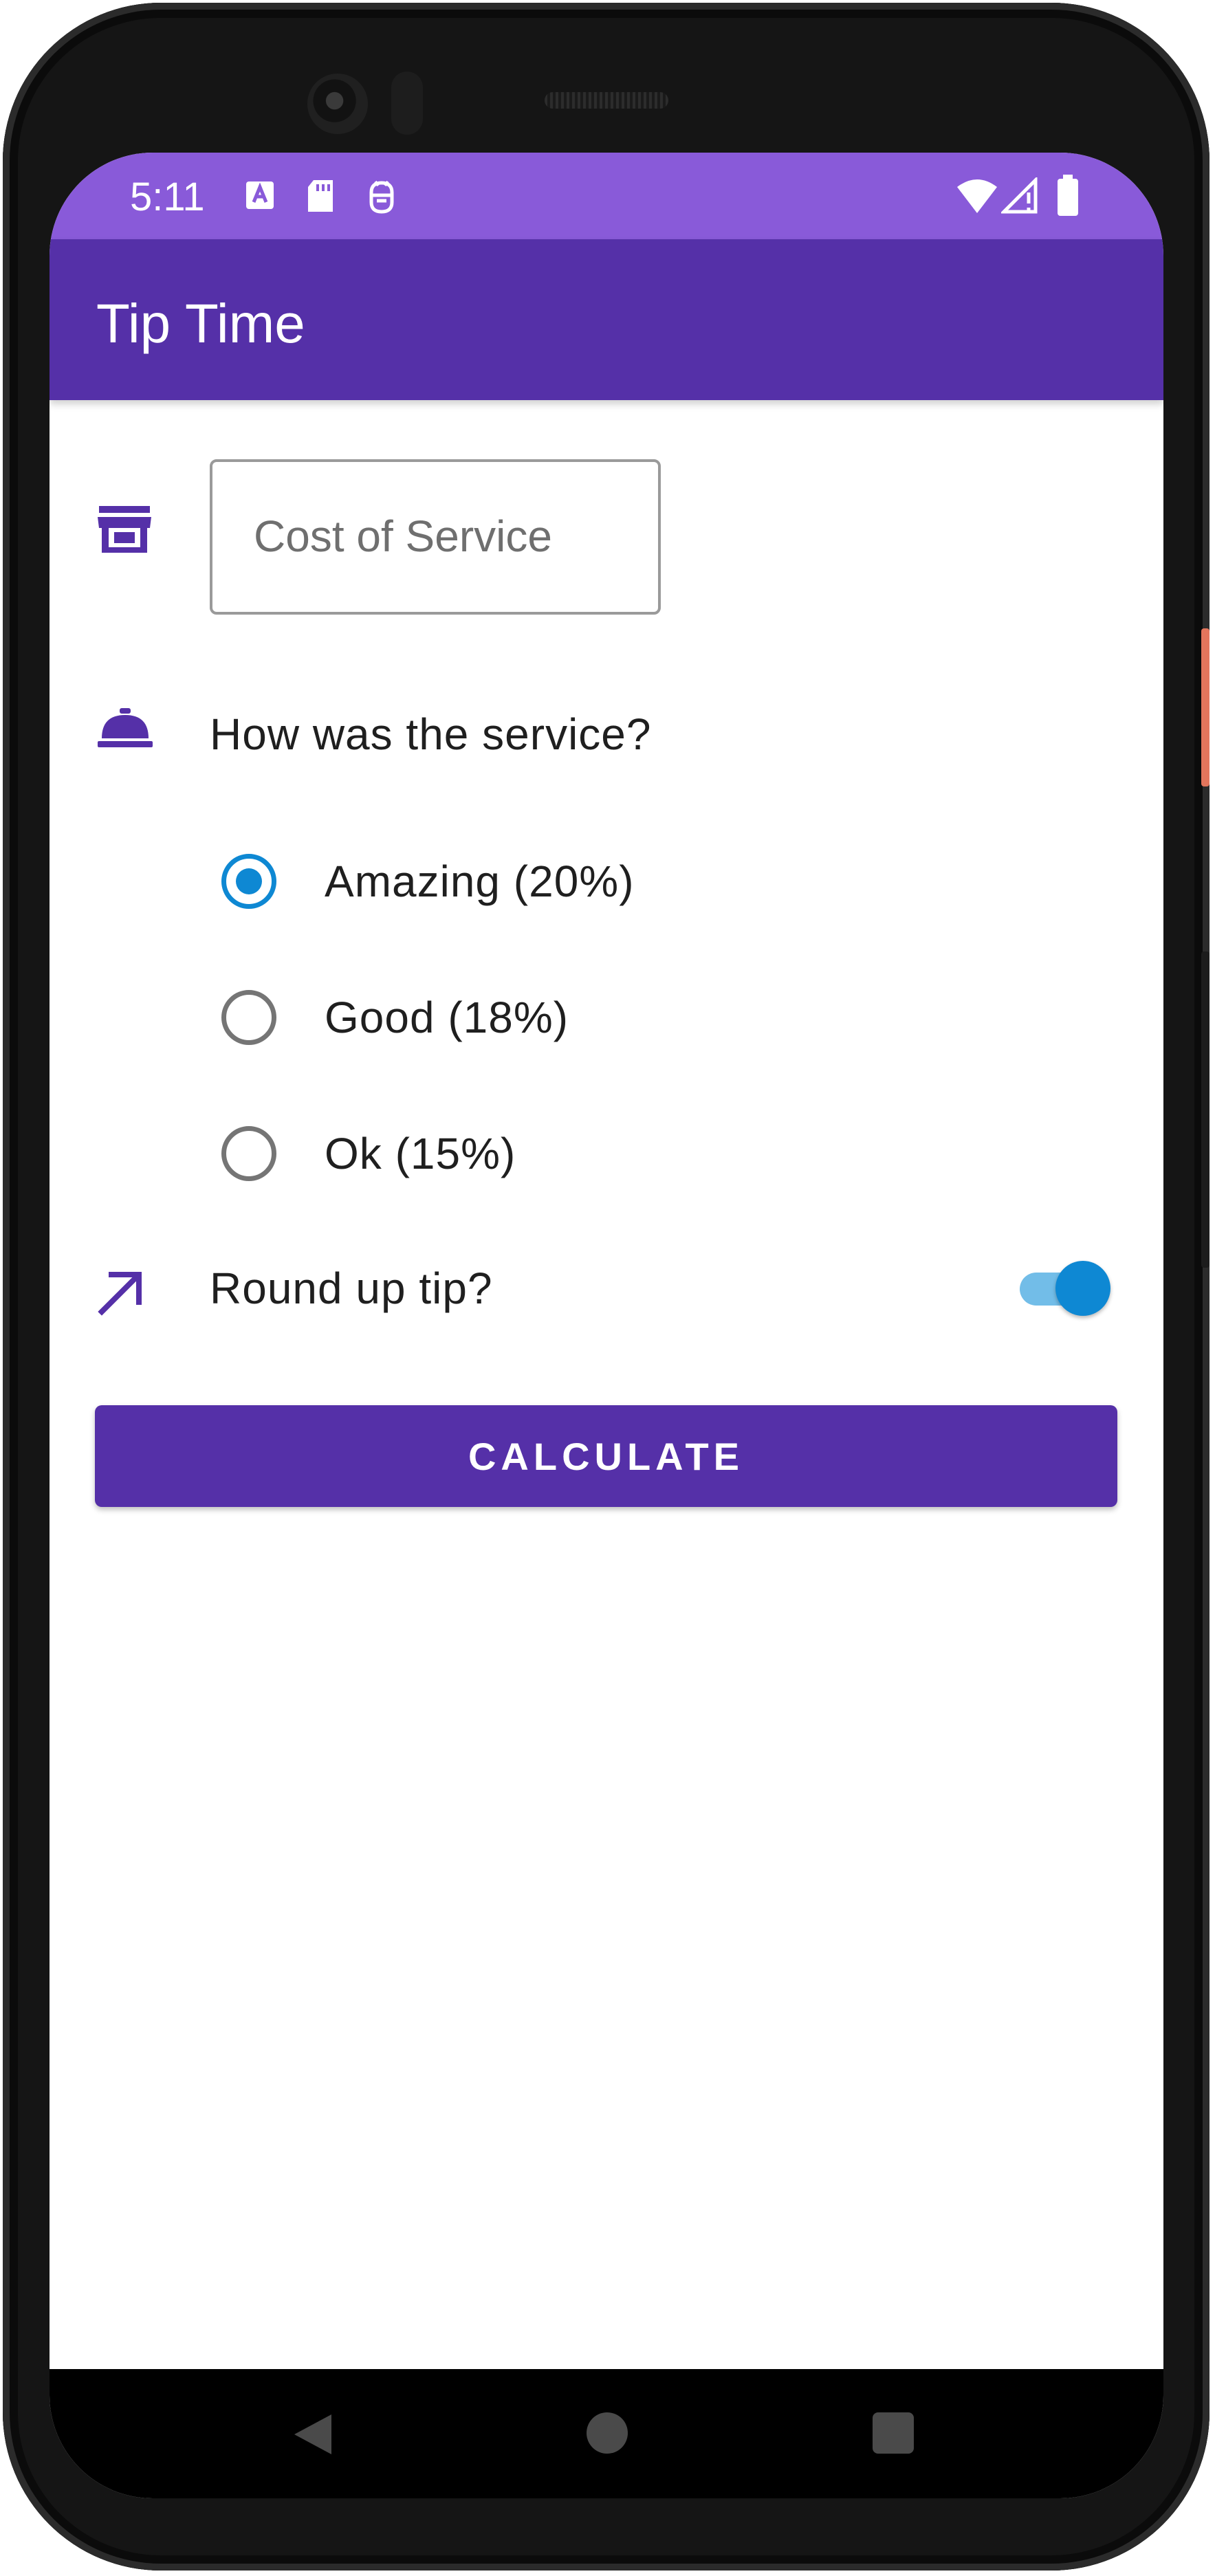 This screenshot has width=1215, height=2576. I want to click on status-bar: 5:11, so click(607, 196).